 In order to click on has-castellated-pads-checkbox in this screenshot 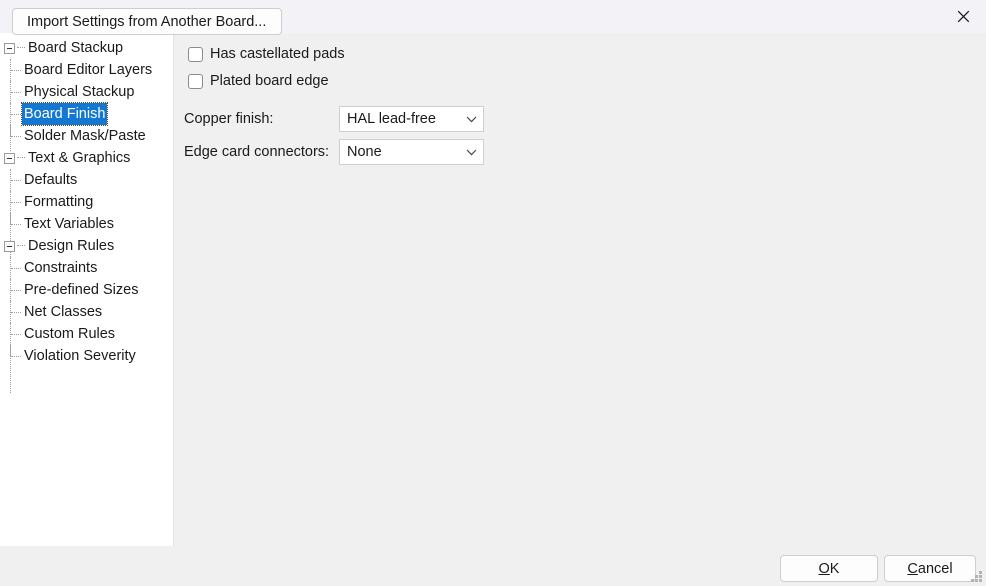, I will do `click(195, 54)`.